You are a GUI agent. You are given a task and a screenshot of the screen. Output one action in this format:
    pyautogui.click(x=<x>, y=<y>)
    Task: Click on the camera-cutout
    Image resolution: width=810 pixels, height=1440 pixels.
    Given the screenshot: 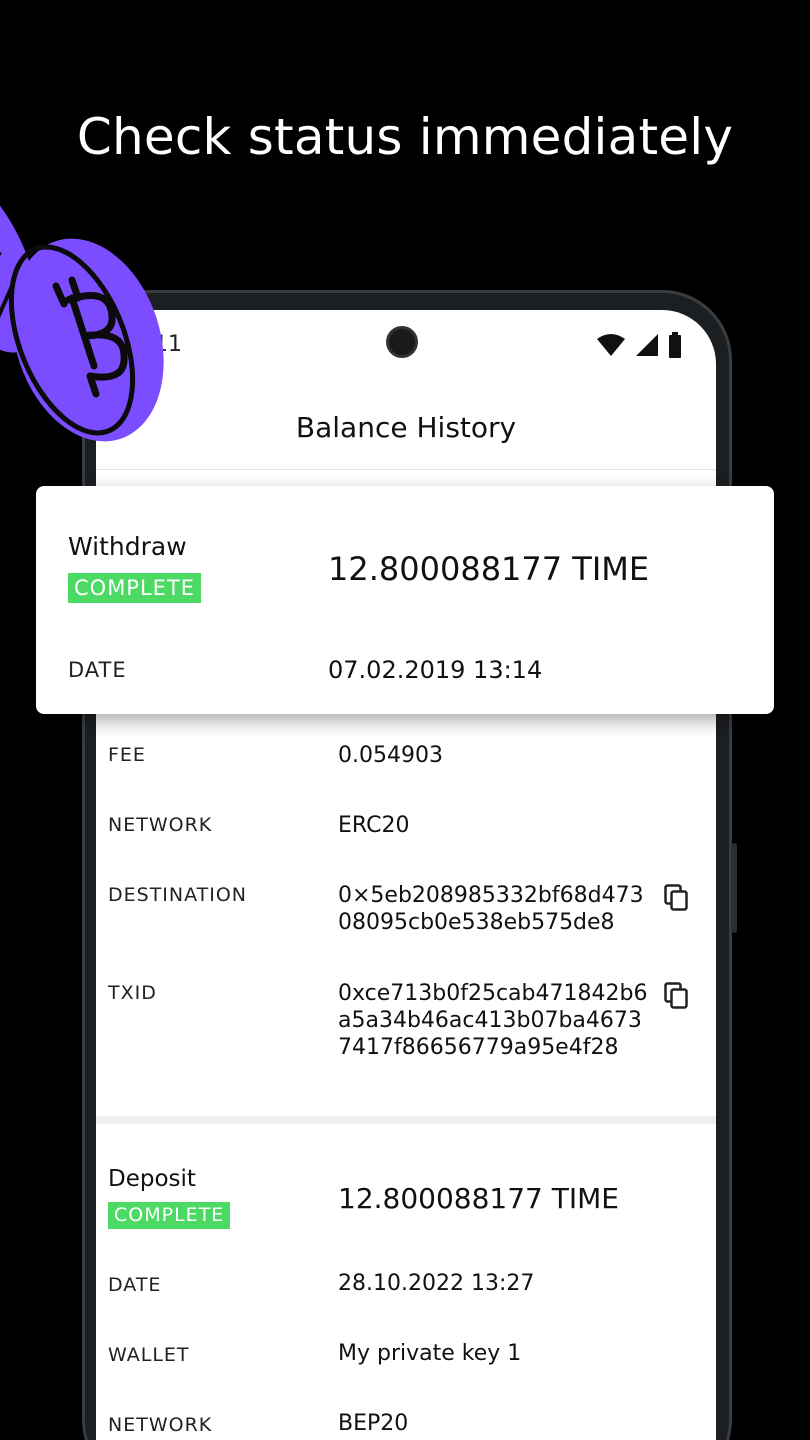 What is the action you would take?
    pyautogui.click(x=402, y=342)
    